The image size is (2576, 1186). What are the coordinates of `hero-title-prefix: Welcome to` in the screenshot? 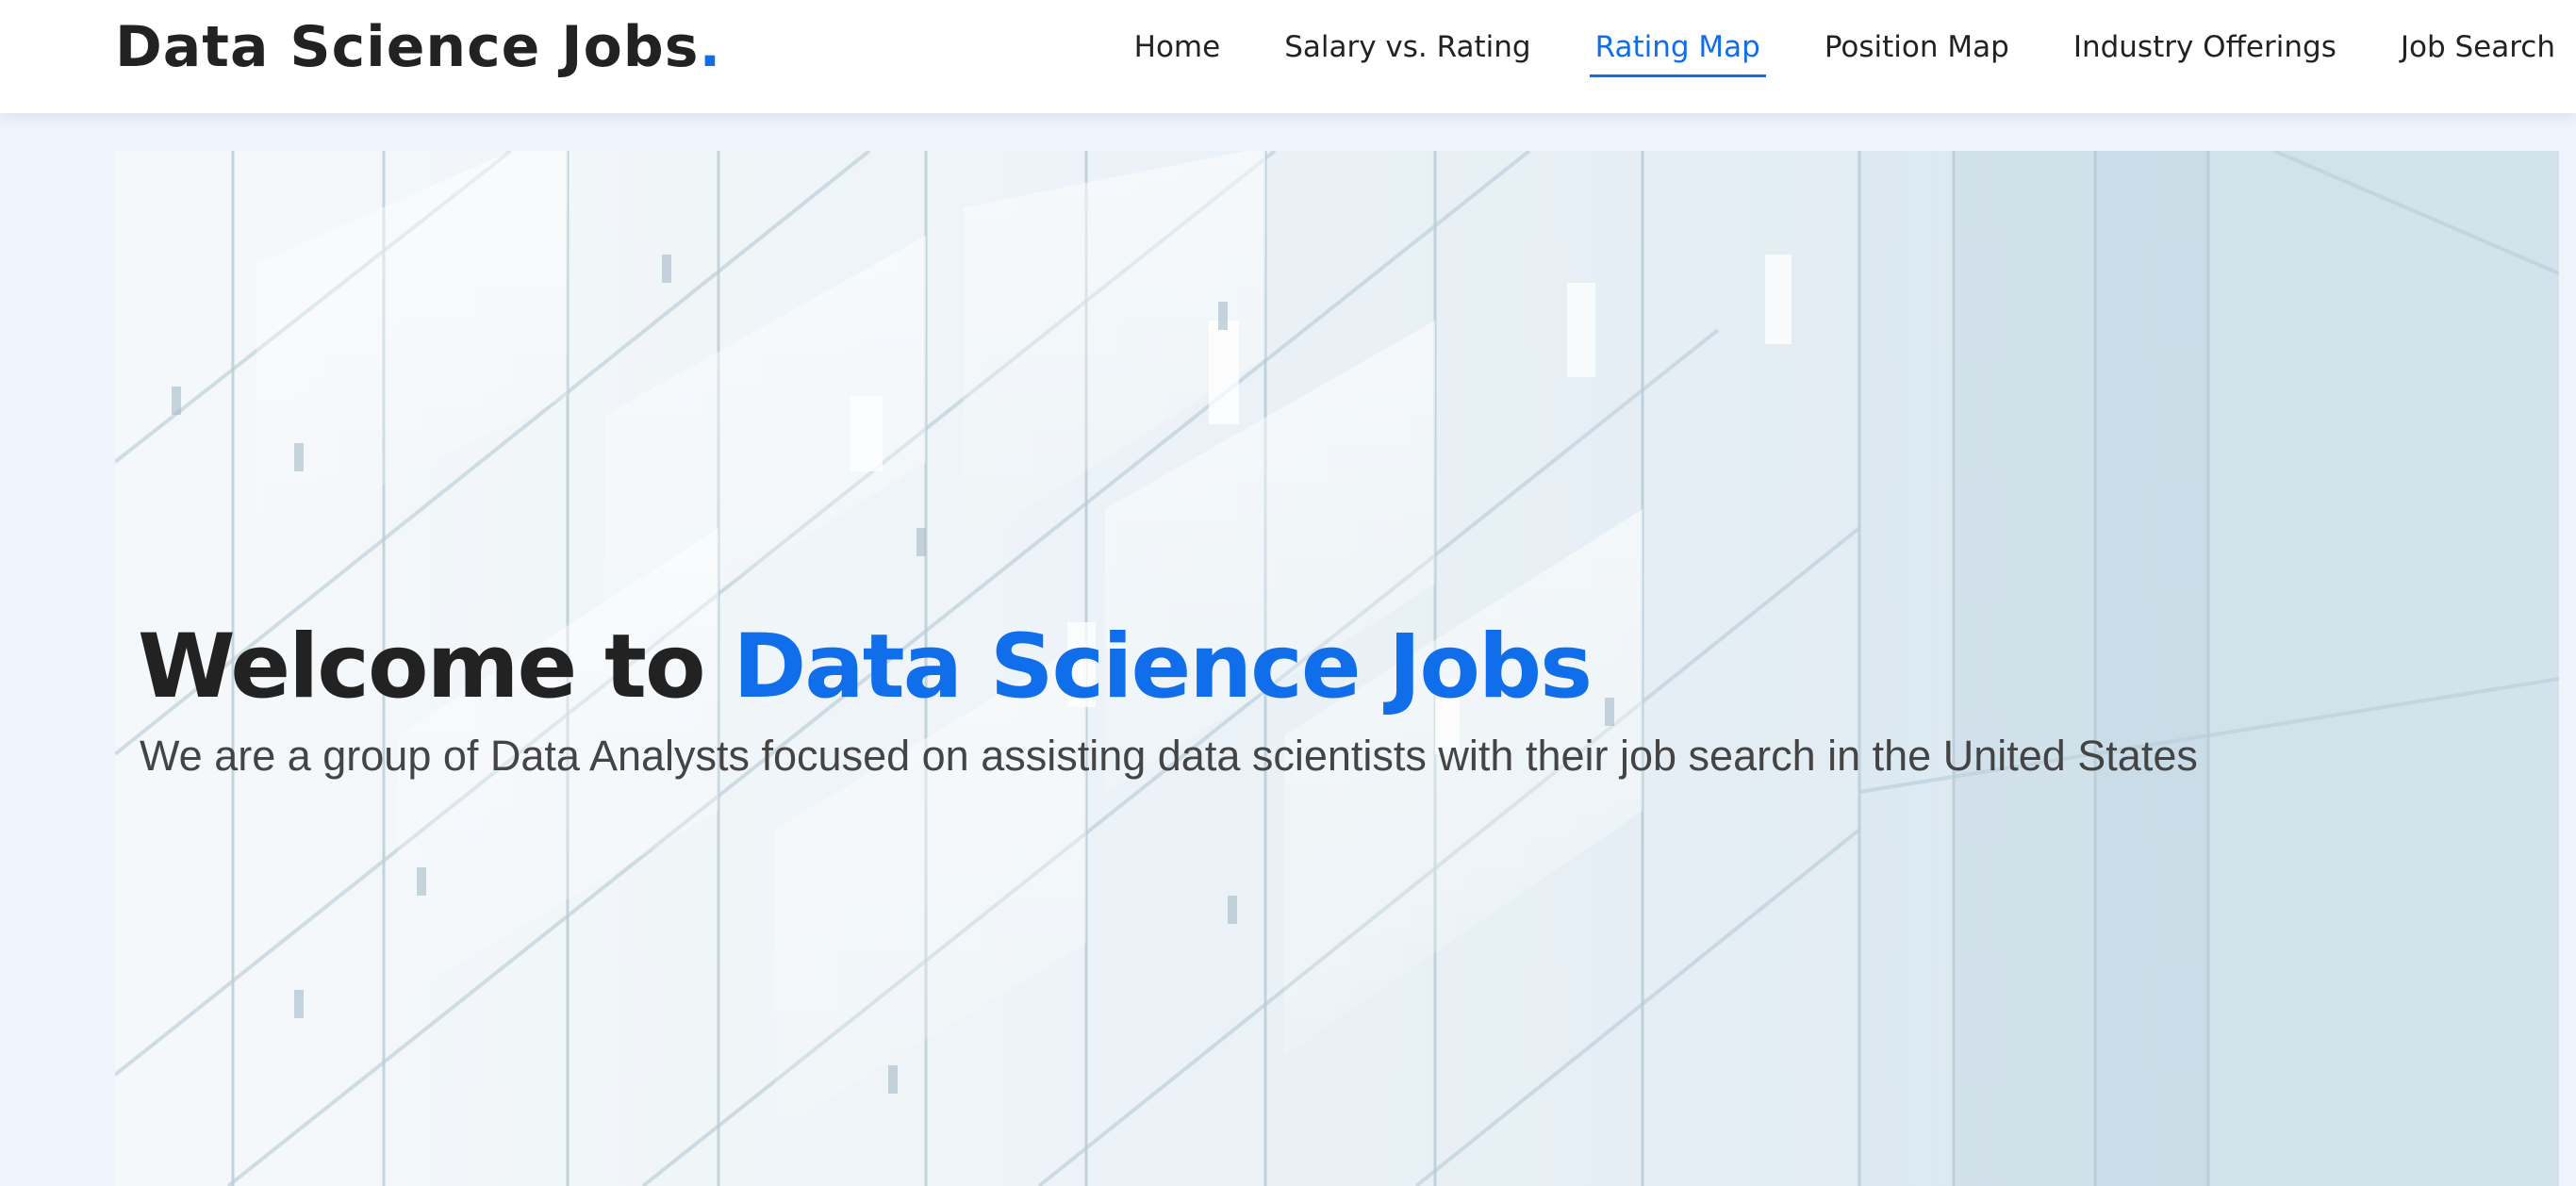 It's located at (436, 667).